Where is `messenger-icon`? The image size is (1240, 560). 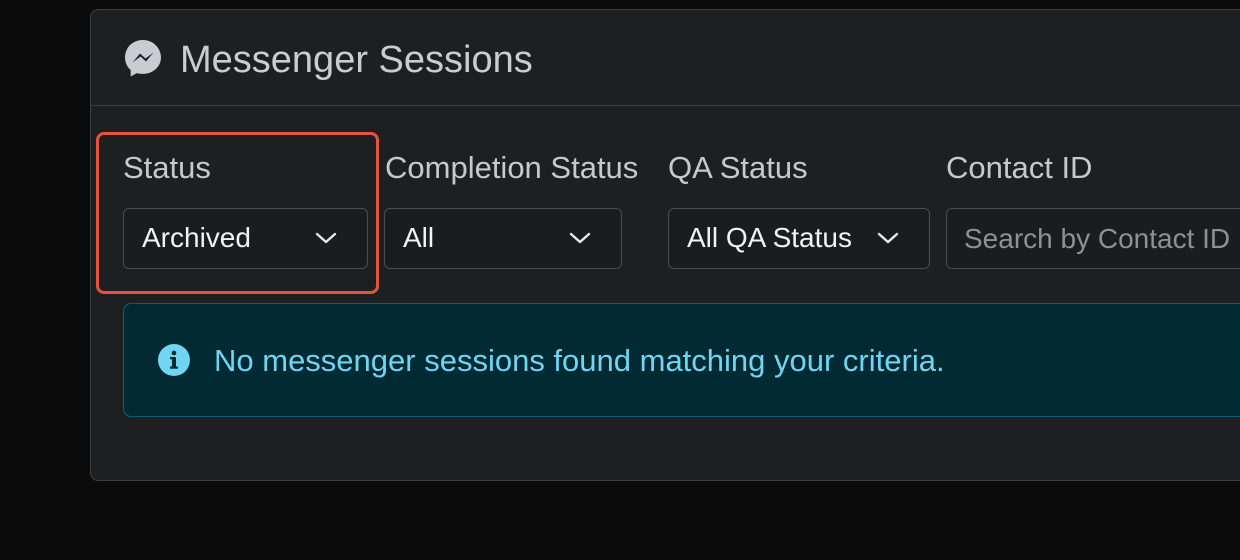
messenger-icon is located at coordinates (143, 58).